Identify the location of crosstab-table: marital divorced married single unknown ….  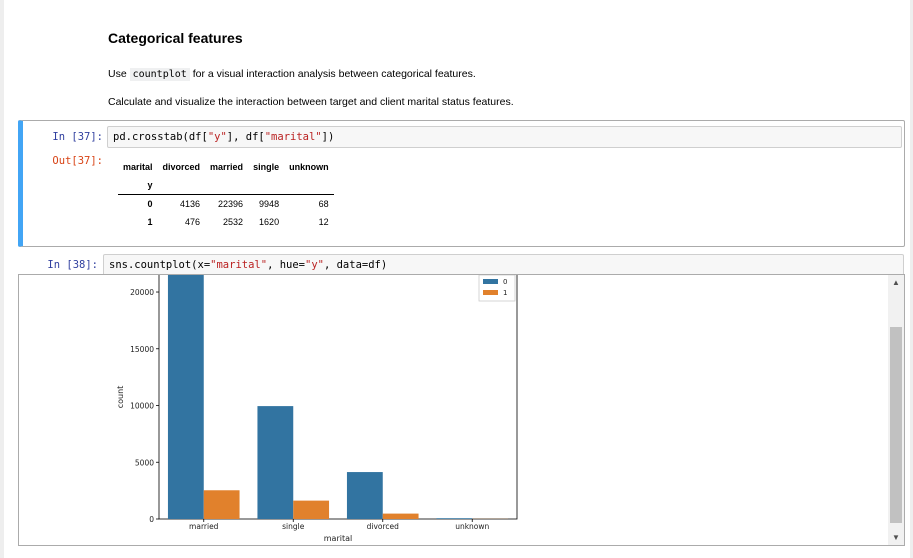
(226, 194).